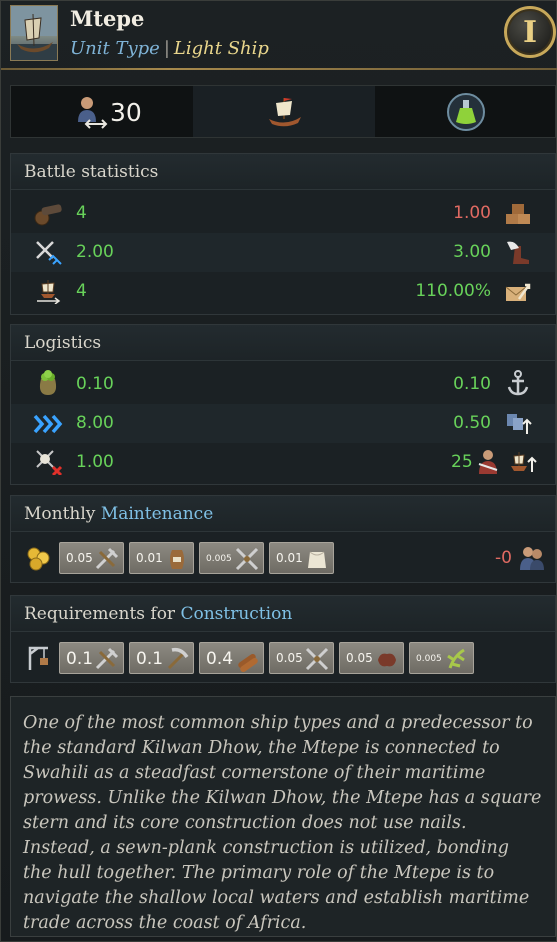  Describe the element at coordinates (519, 424) in the screenshot. I see `troops-up-icon` at that location.